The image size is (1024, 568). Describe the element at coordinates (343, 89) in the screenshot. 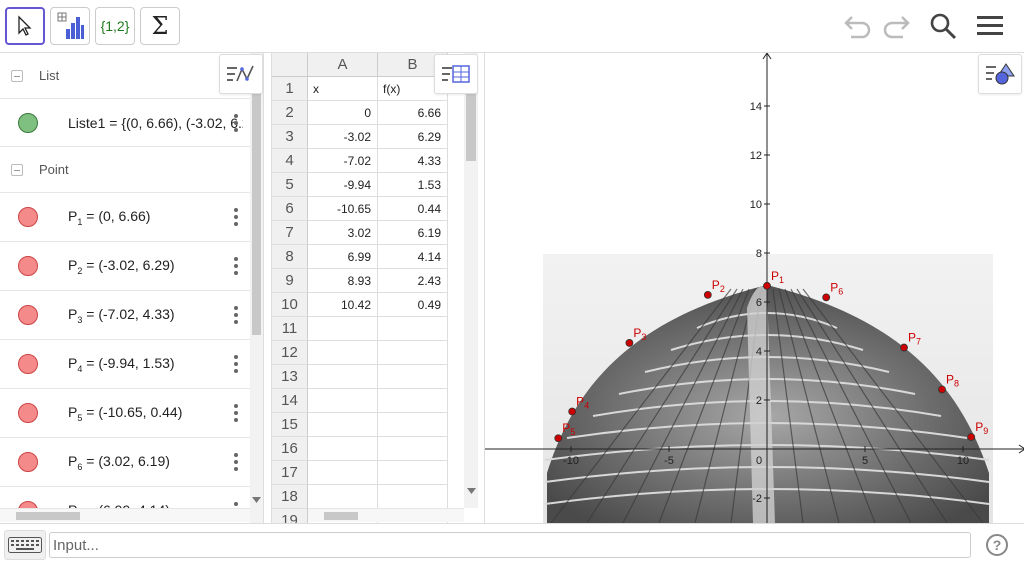

I see `cell-a1: x` at that location.